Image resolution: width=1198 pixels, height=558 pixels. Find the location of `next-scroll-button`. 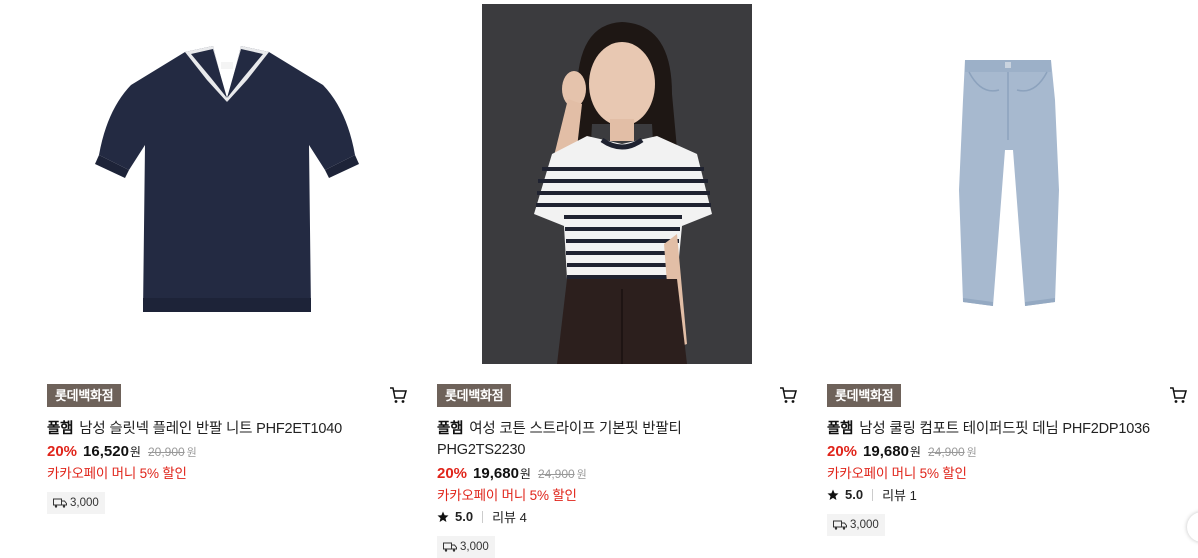

next-scroll-button is located at coordinates (1192, 527).